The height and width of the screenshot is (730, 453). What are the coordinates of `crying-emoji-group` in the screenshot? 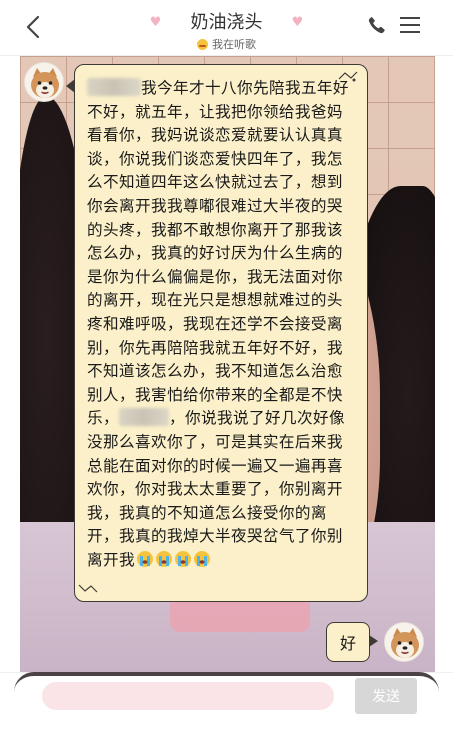 It's located at (173, 559).